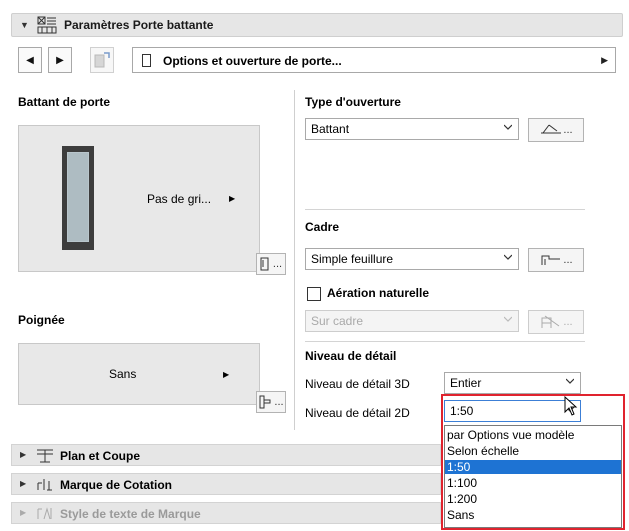 Image resolution: width=629 pixels, height=531 pixels. I want to click on section-label: Style de texte de Marque, so click(130, 514).